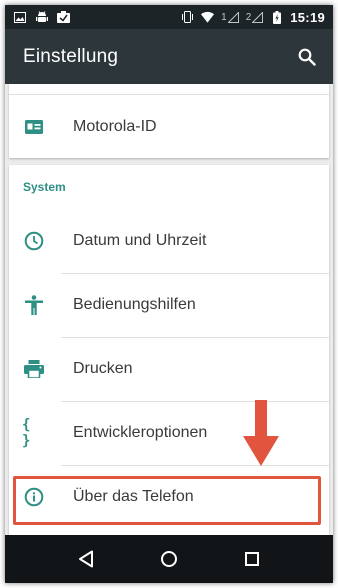  What do you see at coordinates (169, 127) in the screenshot?
I see `settings-item-motorola-id: Motorola-ID` at bounding box center [169, 127].